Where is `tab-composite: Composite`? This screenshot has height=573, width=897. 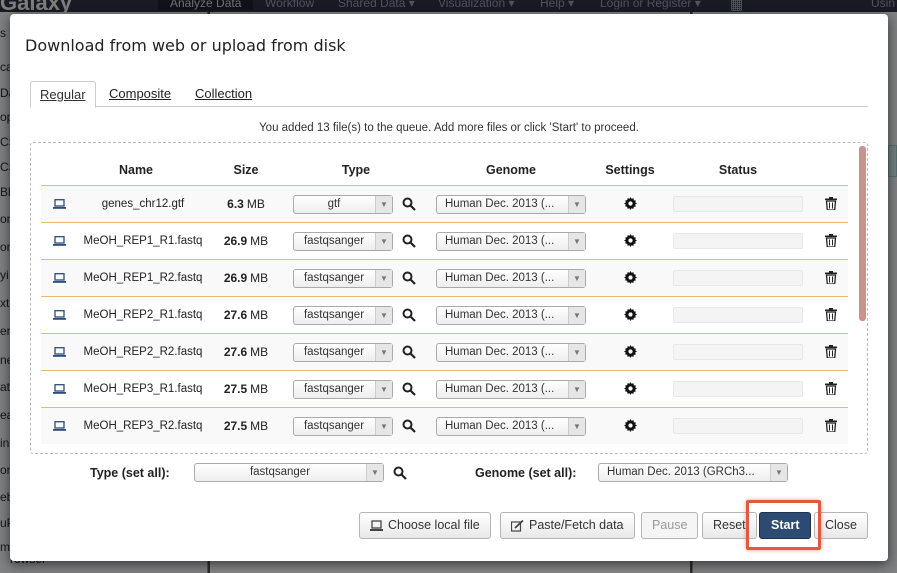
tab-composite: Composite is located at coordinates (140, 94).